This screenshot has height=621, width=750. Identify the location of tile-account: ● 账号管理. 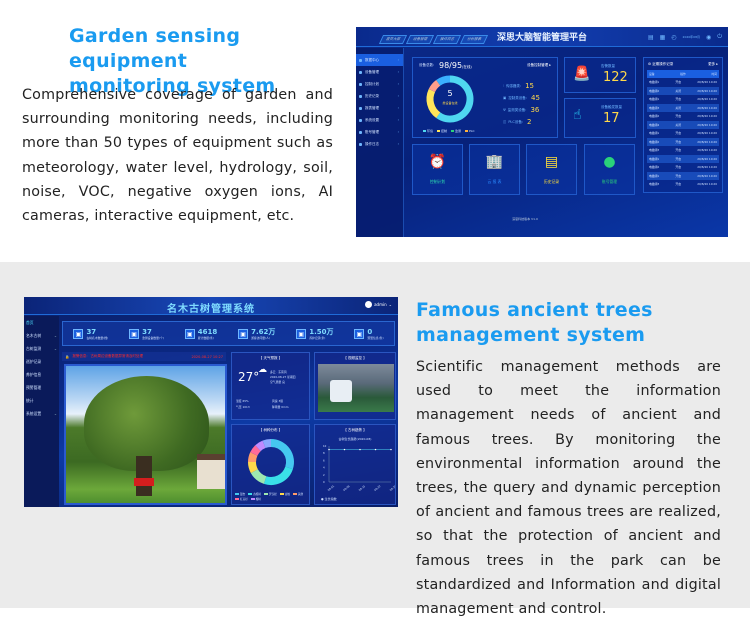
(609, 169).